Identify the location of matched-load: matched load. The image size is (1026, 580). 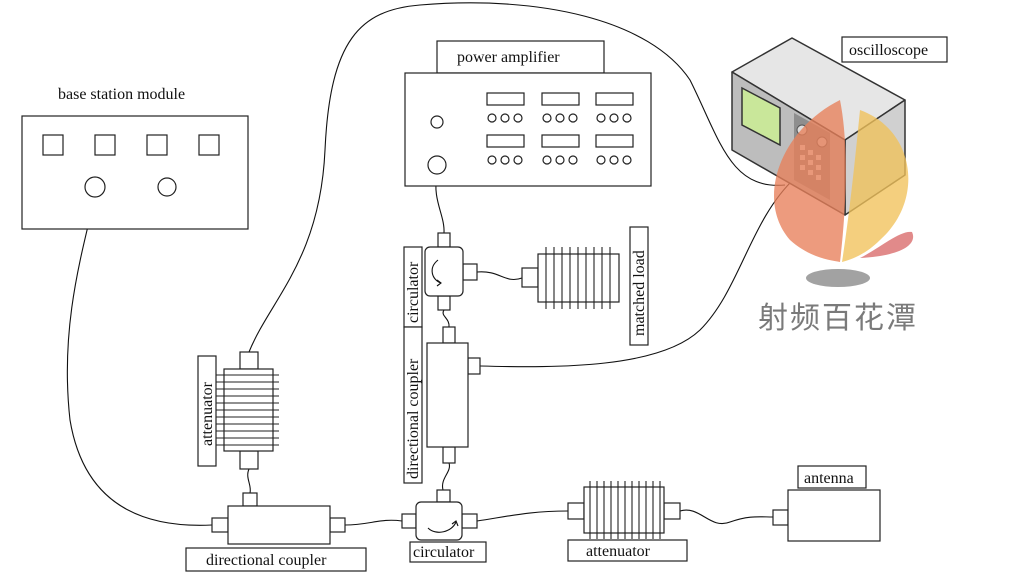
(585, 286).